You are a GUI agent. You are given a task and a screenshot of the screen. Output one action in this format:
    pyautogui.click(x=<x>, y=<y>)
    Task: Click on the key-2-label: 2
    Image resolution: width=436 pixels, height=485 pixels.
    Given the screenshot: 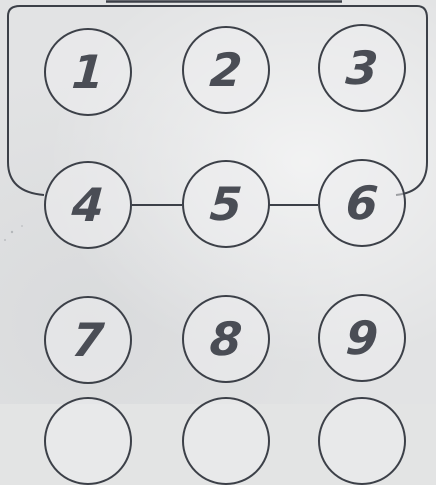 What is the action you would take?
    pyautogui.click(x=226, y=70)
    